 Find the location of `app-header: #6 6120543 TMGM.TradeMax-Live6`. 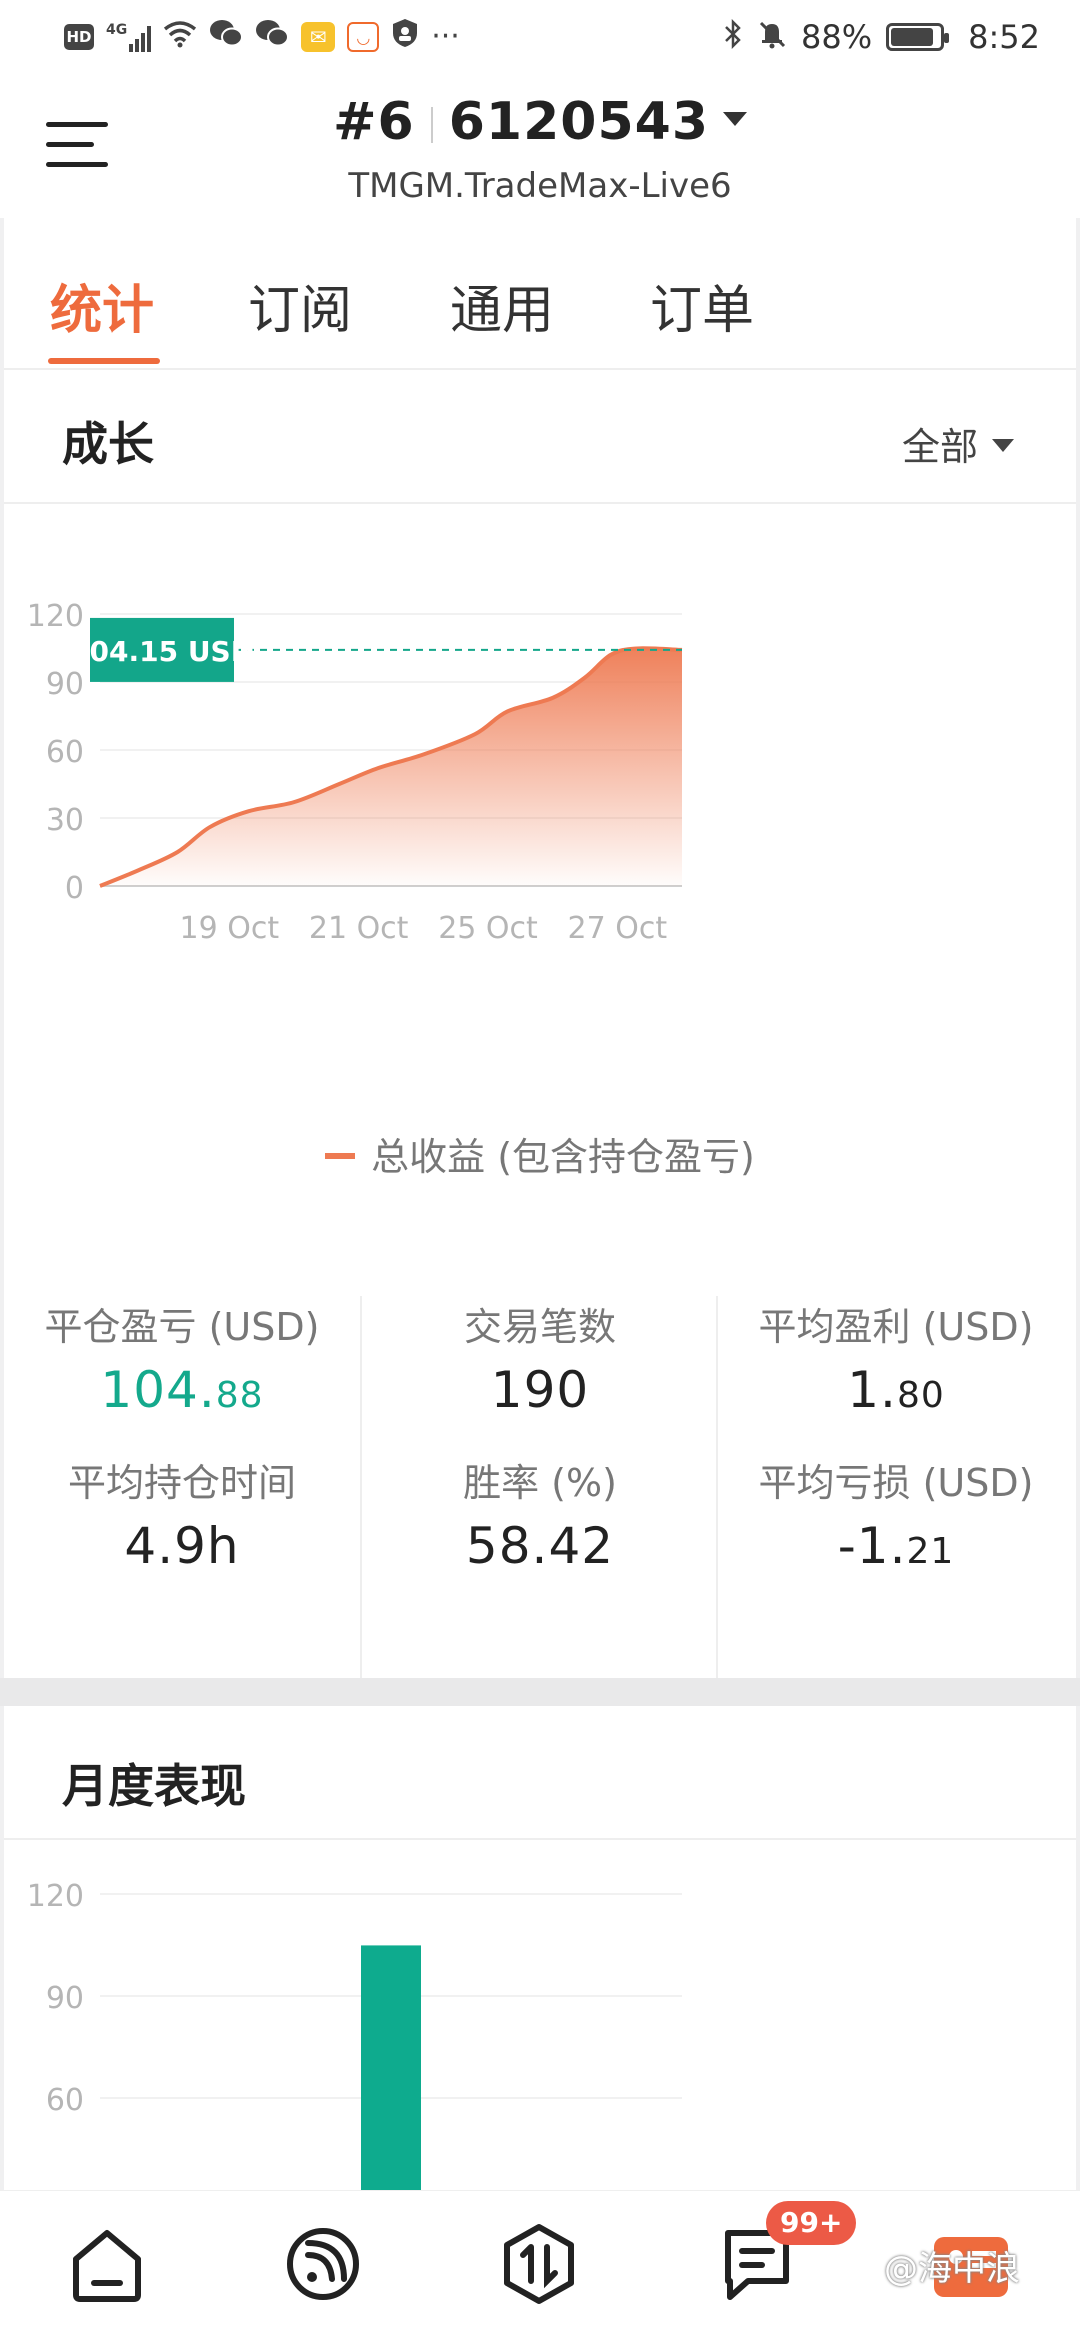

app-header: #6 6120543 TMGM.TradeMax-Live6 is located at coordinates (540, 146).